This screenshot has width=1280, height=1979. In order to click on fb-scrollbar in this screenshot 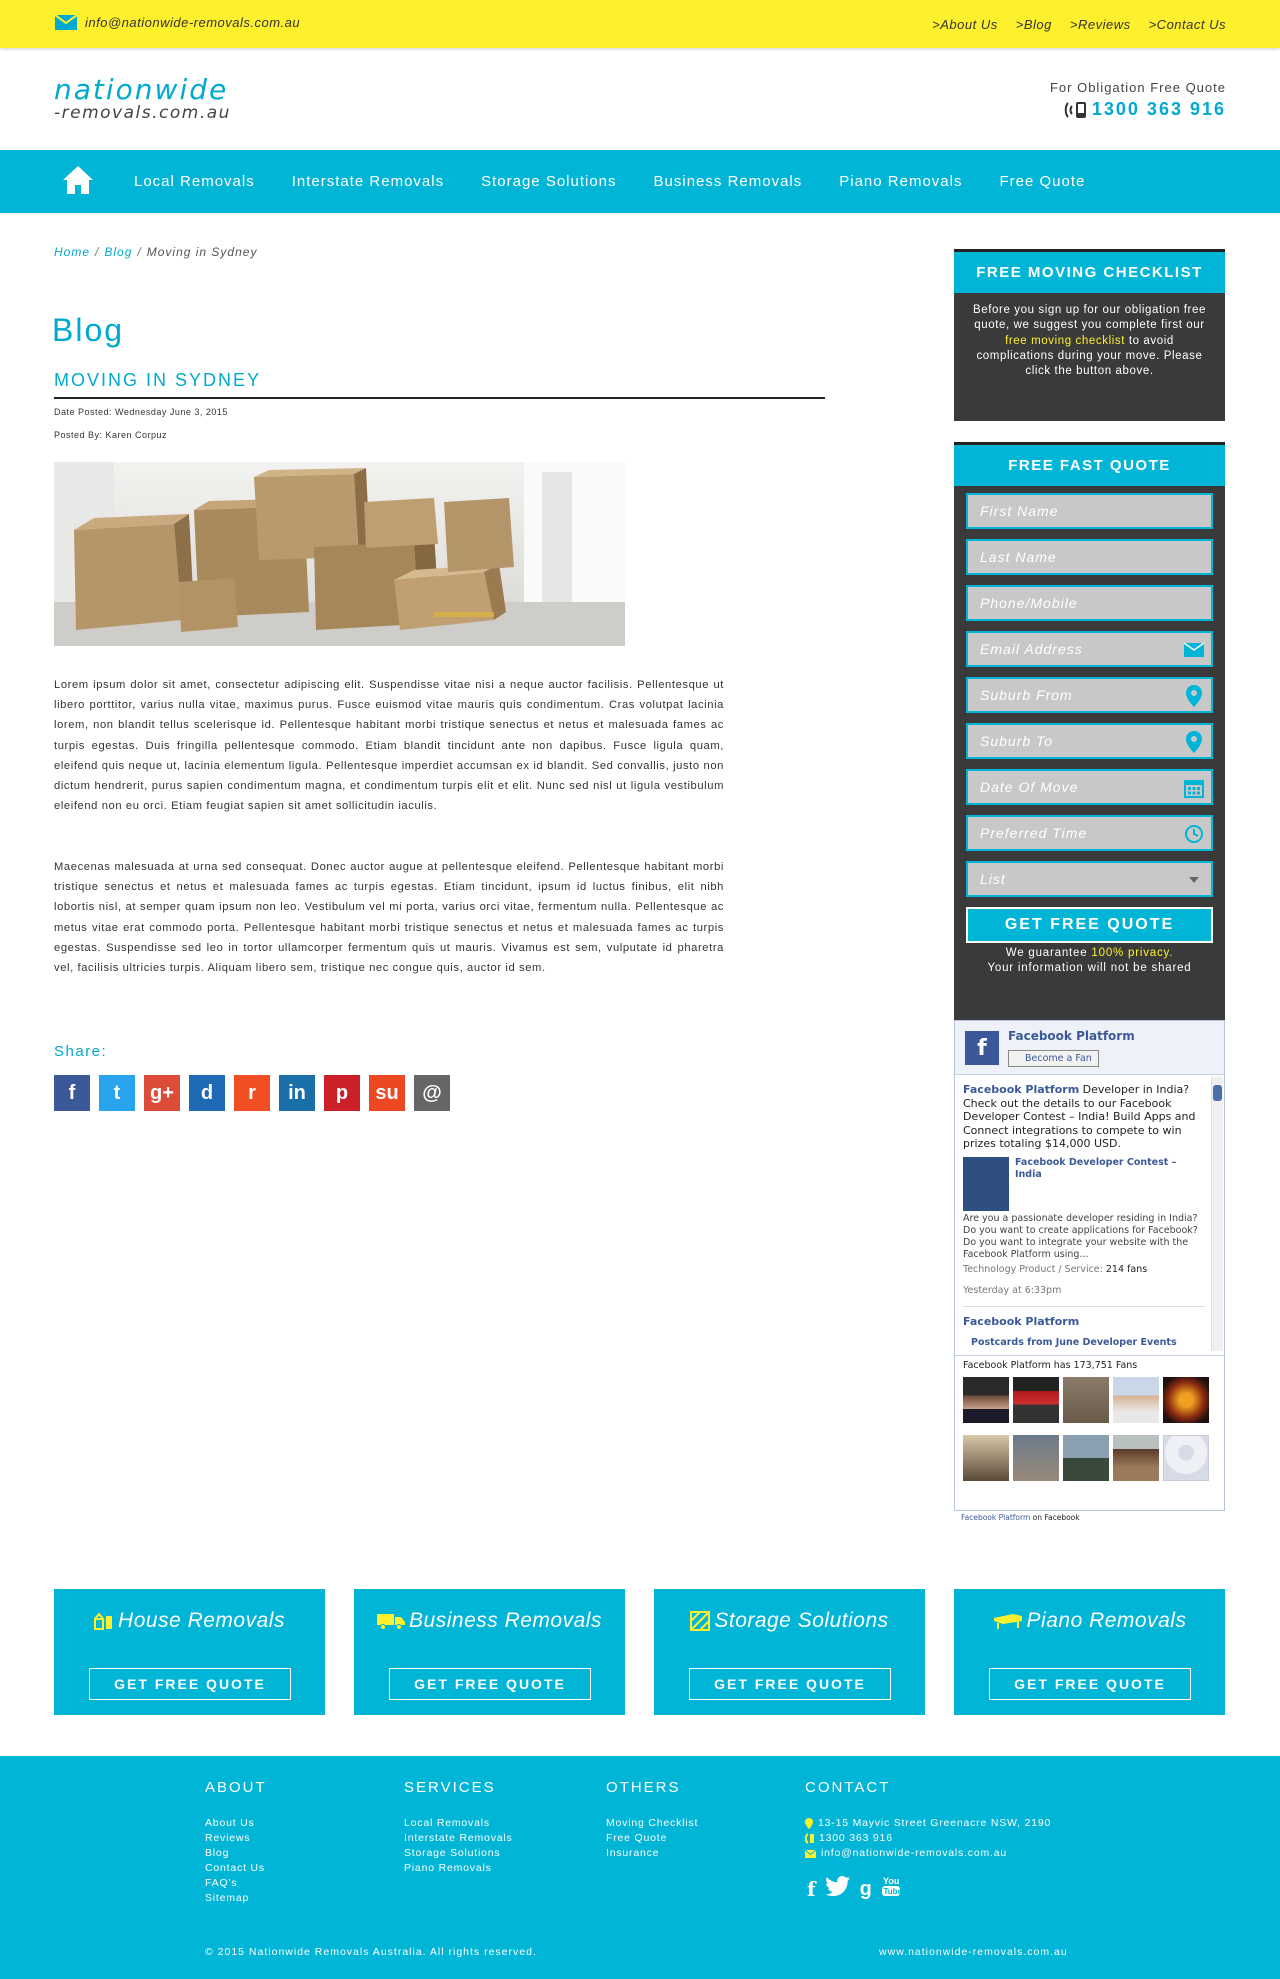, I will do `click(1217, 1214)`.